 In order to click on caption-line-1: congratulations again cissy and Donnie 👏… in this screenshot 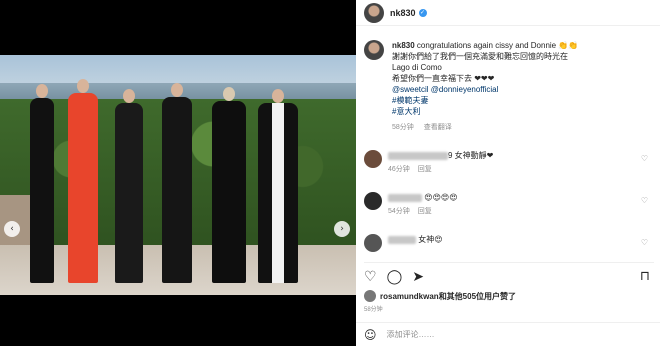, I will do `click(497, 45)`.